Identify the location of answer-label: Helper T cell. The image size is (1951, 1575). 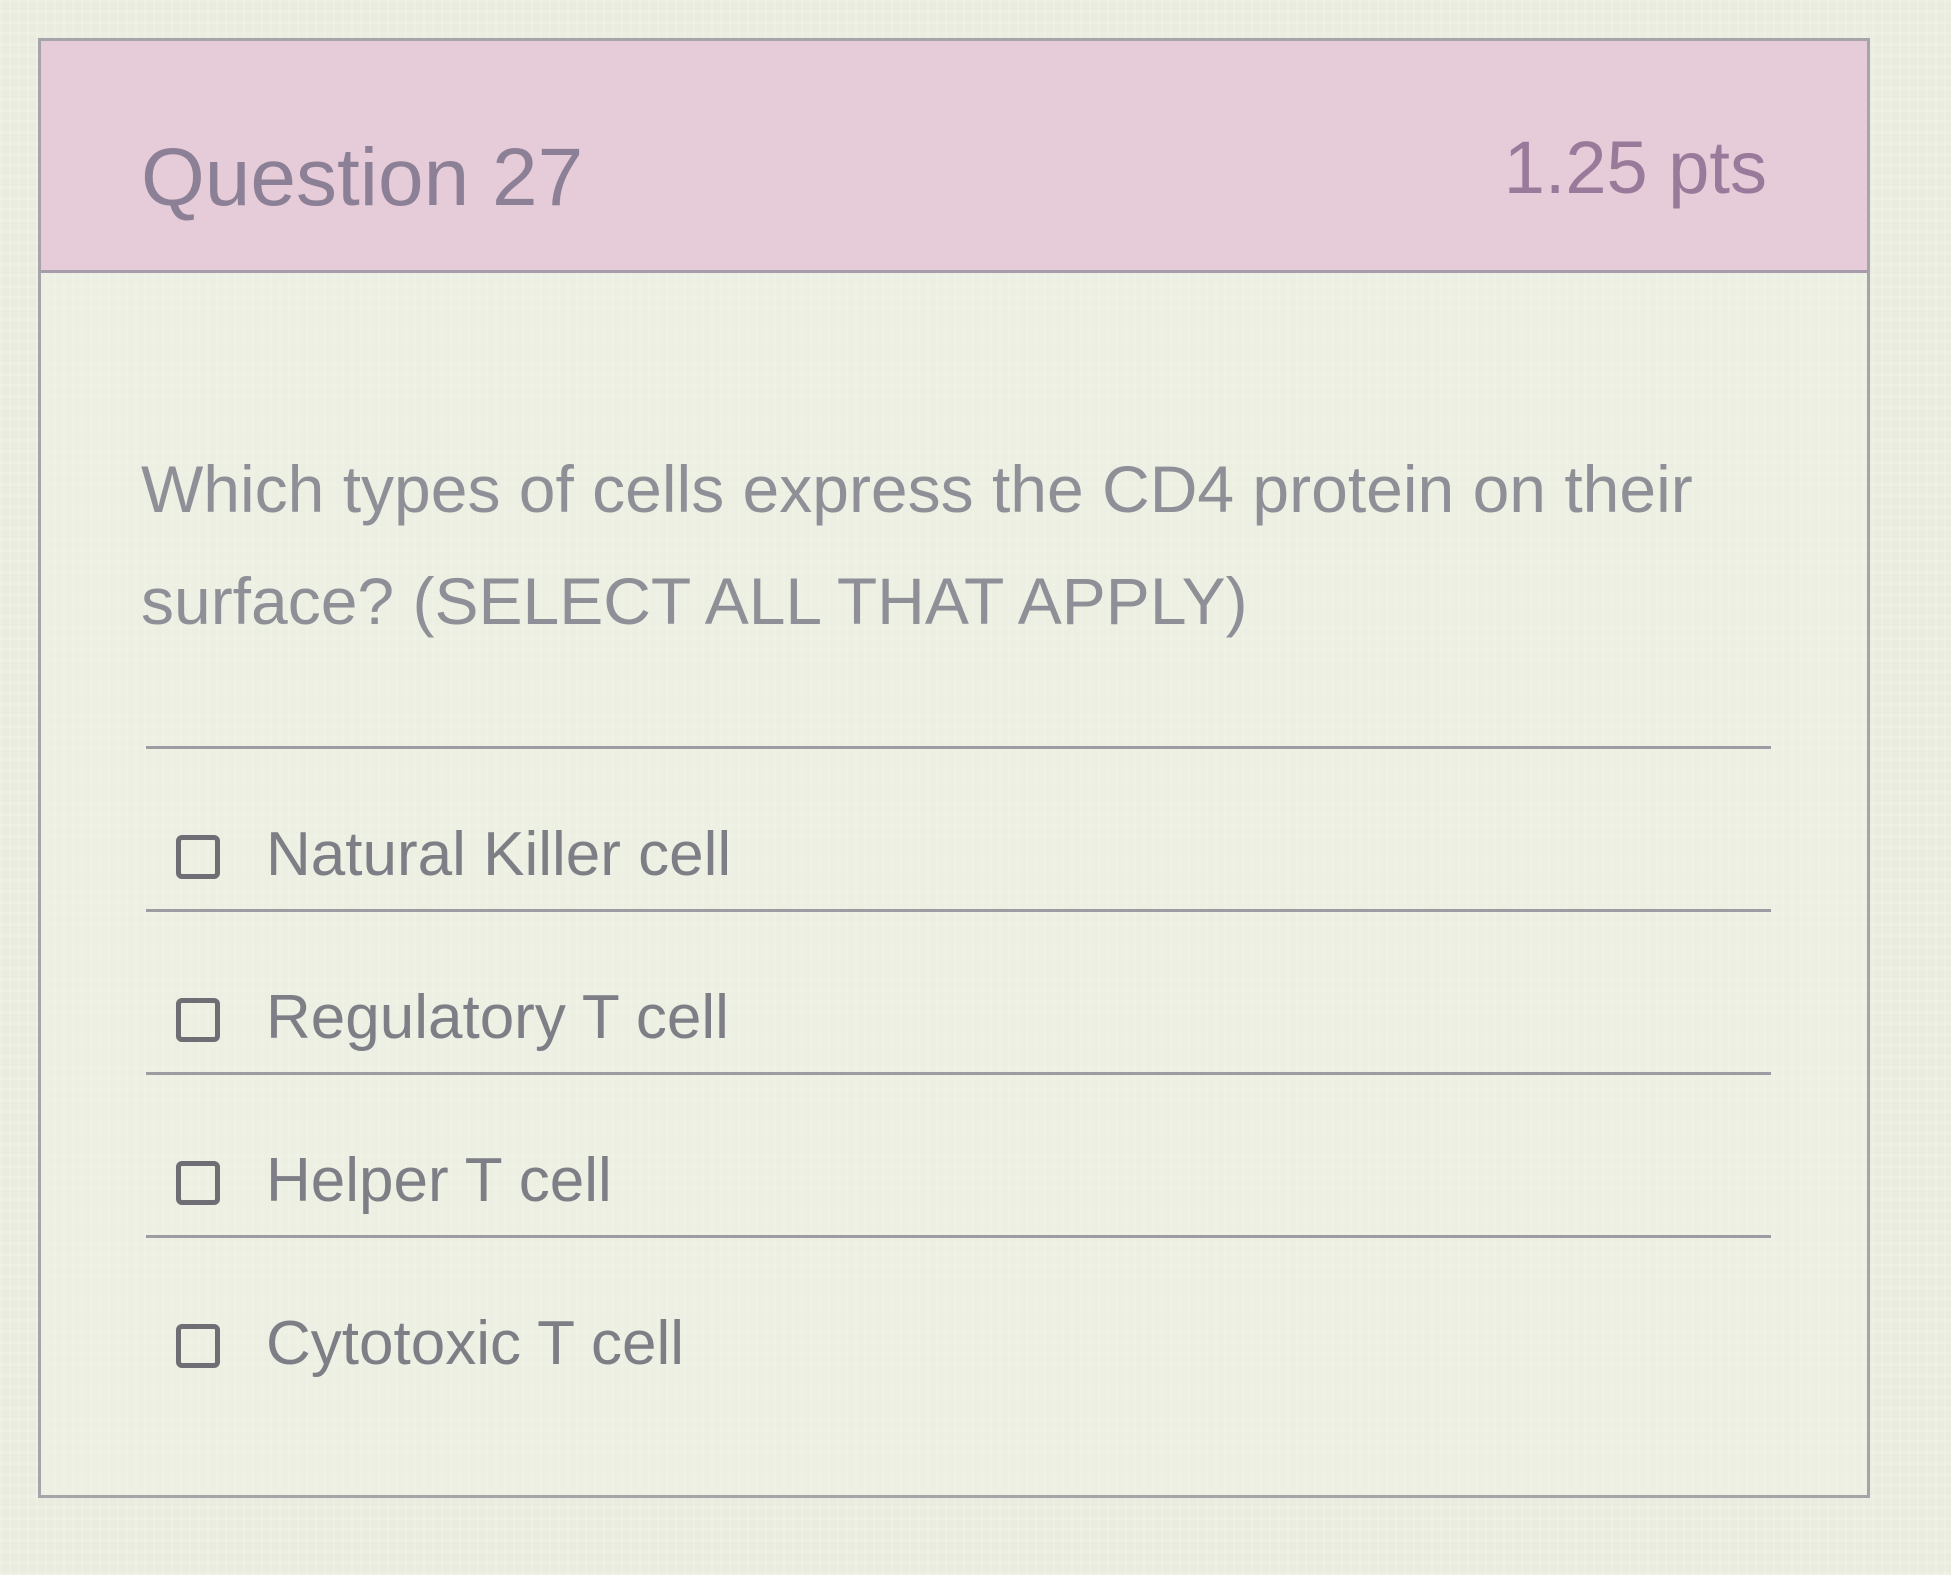
(439, 1180).